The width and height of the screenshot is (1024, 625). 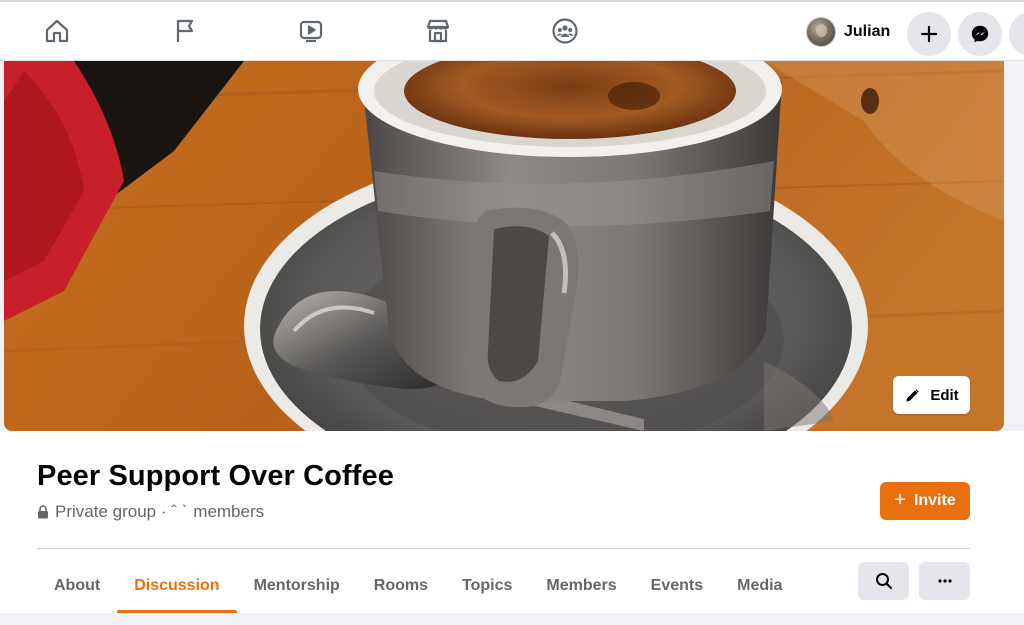 I want to click on home-icon, so click(x=57, y=31).